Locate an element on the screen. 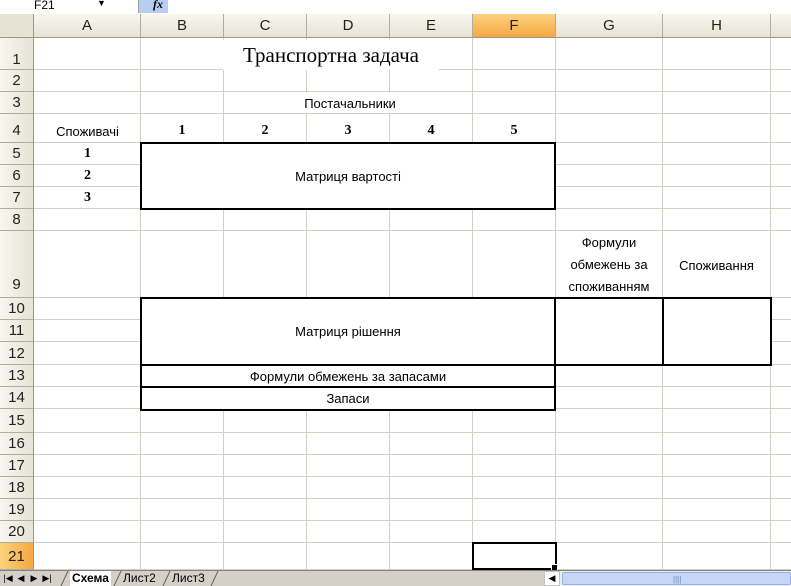  row-header-11: 11 is located at coordinates (17, 331).